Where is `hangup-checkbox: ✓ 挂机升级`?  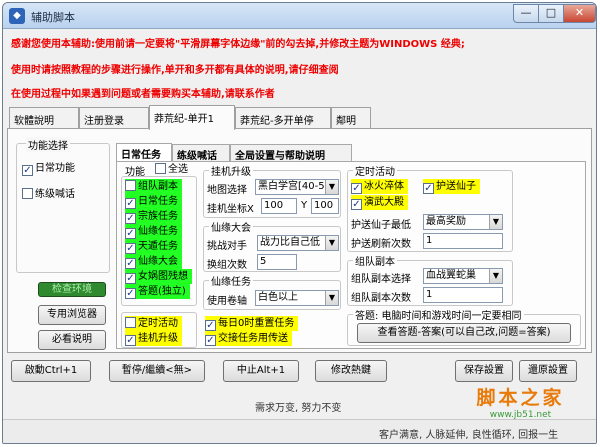 hangup-checkbox: ✓ 挂机升级 is located at coordinates (153, 338).